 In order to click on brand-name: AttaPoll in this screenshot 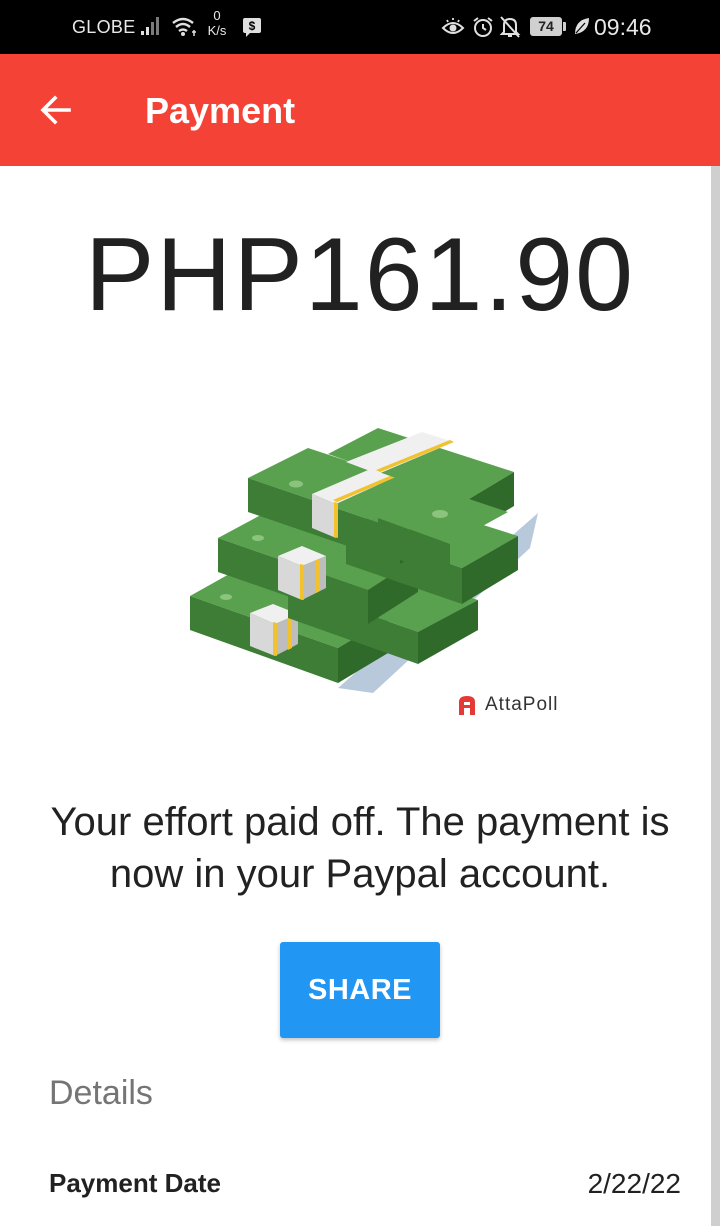, I will do `click(522, 704)`.